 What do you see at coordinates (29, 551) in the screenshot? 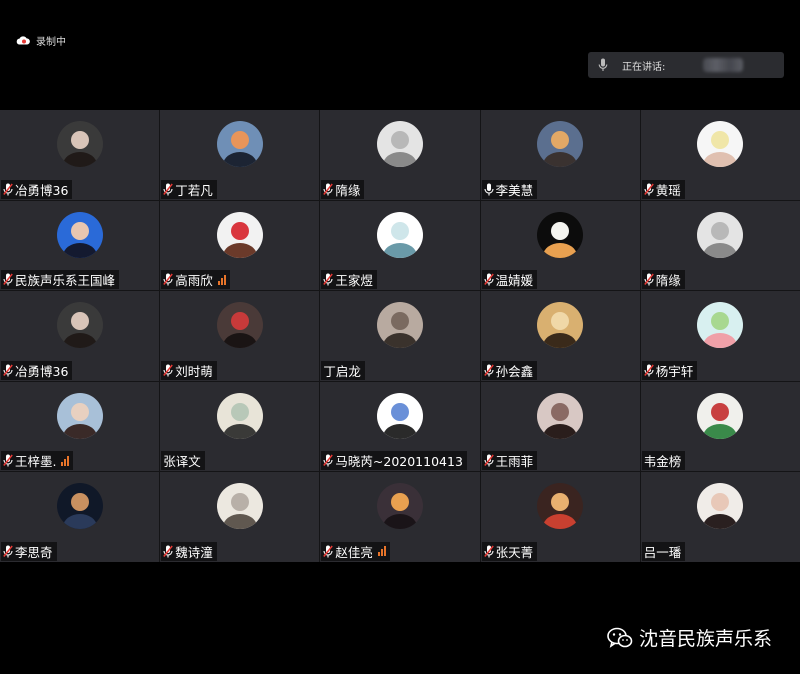
I see `participant-name-tag: 李思奇` at bounding box center [29, 551].